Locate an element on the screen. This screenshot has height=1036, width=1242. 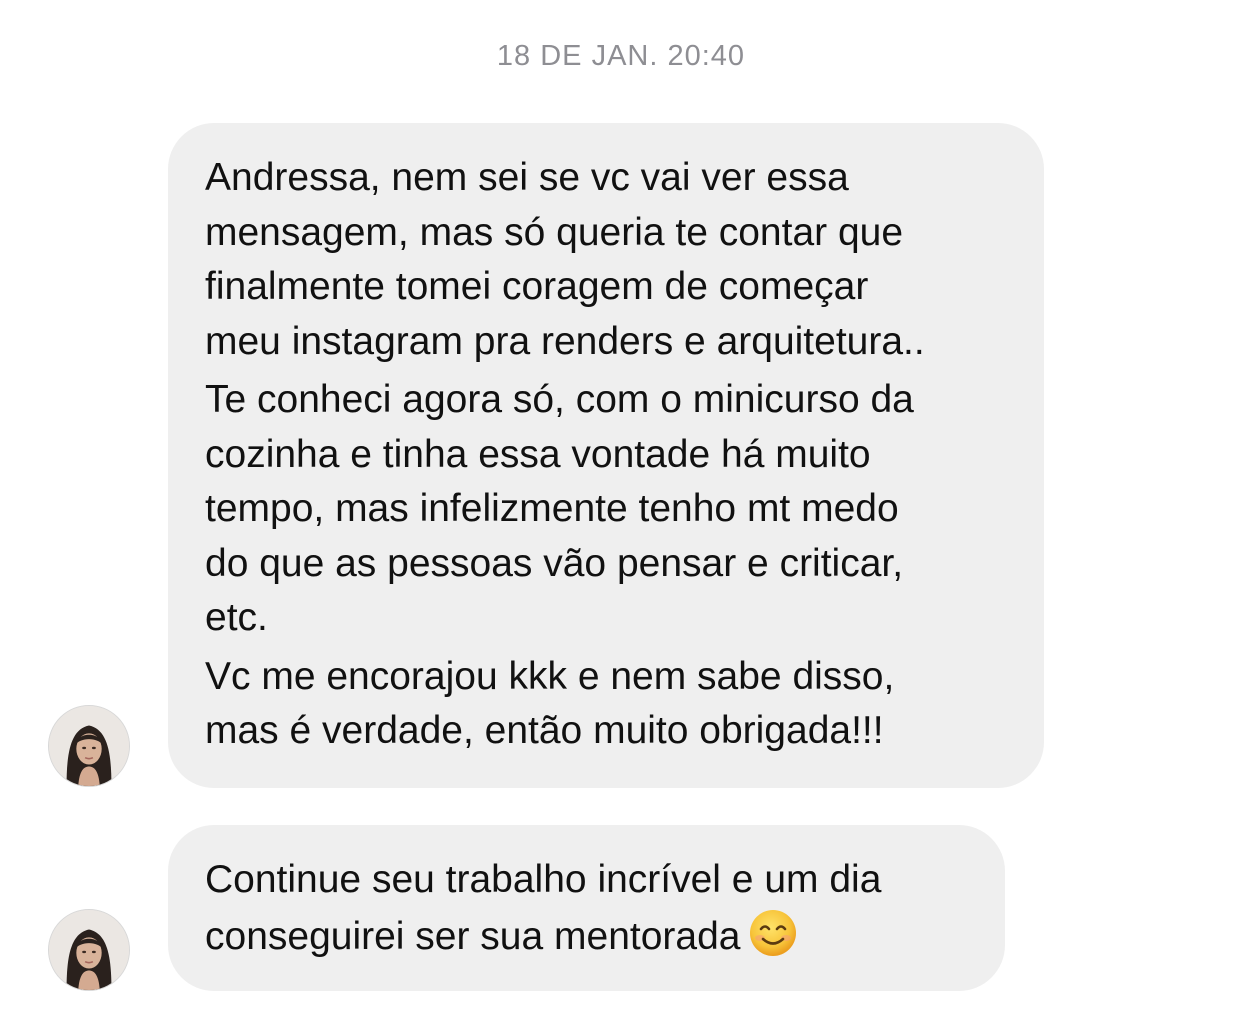
message-line: conseguirei ser sua mentorada is located at coordinates (473, 936).